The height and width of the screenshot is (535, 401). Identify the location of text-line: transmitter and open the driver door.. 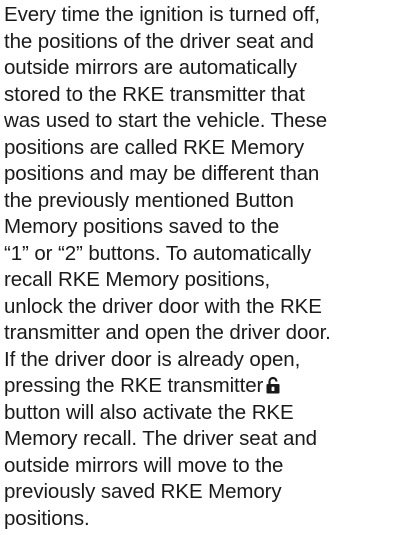
(167, 332).